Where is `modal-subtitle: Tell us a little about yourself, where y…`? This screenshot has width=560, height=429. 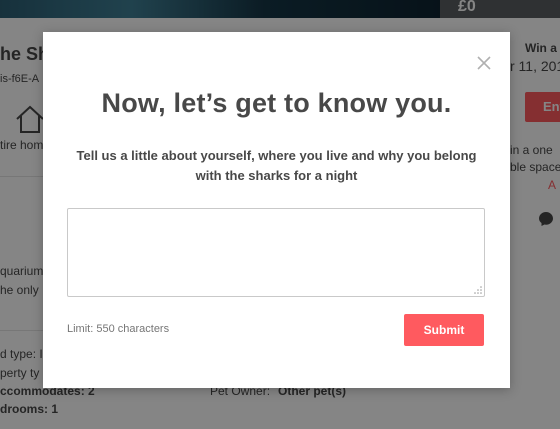
modal-subtitle: Tell us a little about yourself, where y… is located at coordinates (276, 165).